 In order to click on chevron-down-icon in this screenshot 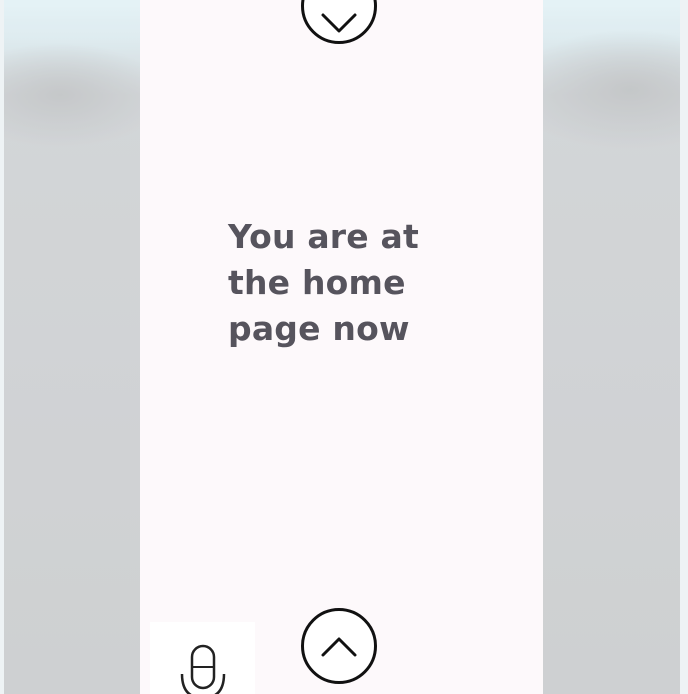, I will do `click(339, 23)`.